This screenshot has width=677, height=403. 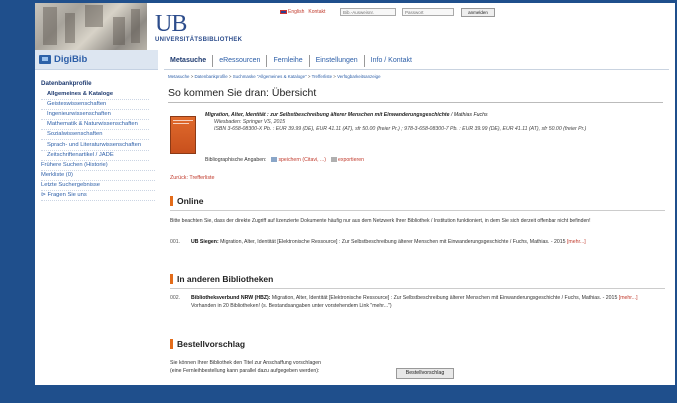 What do you see at coordinates (98, 176) in the screenshot?
I see `watchlist-link: Merkliste (0)` at bounding box center [98, 176].